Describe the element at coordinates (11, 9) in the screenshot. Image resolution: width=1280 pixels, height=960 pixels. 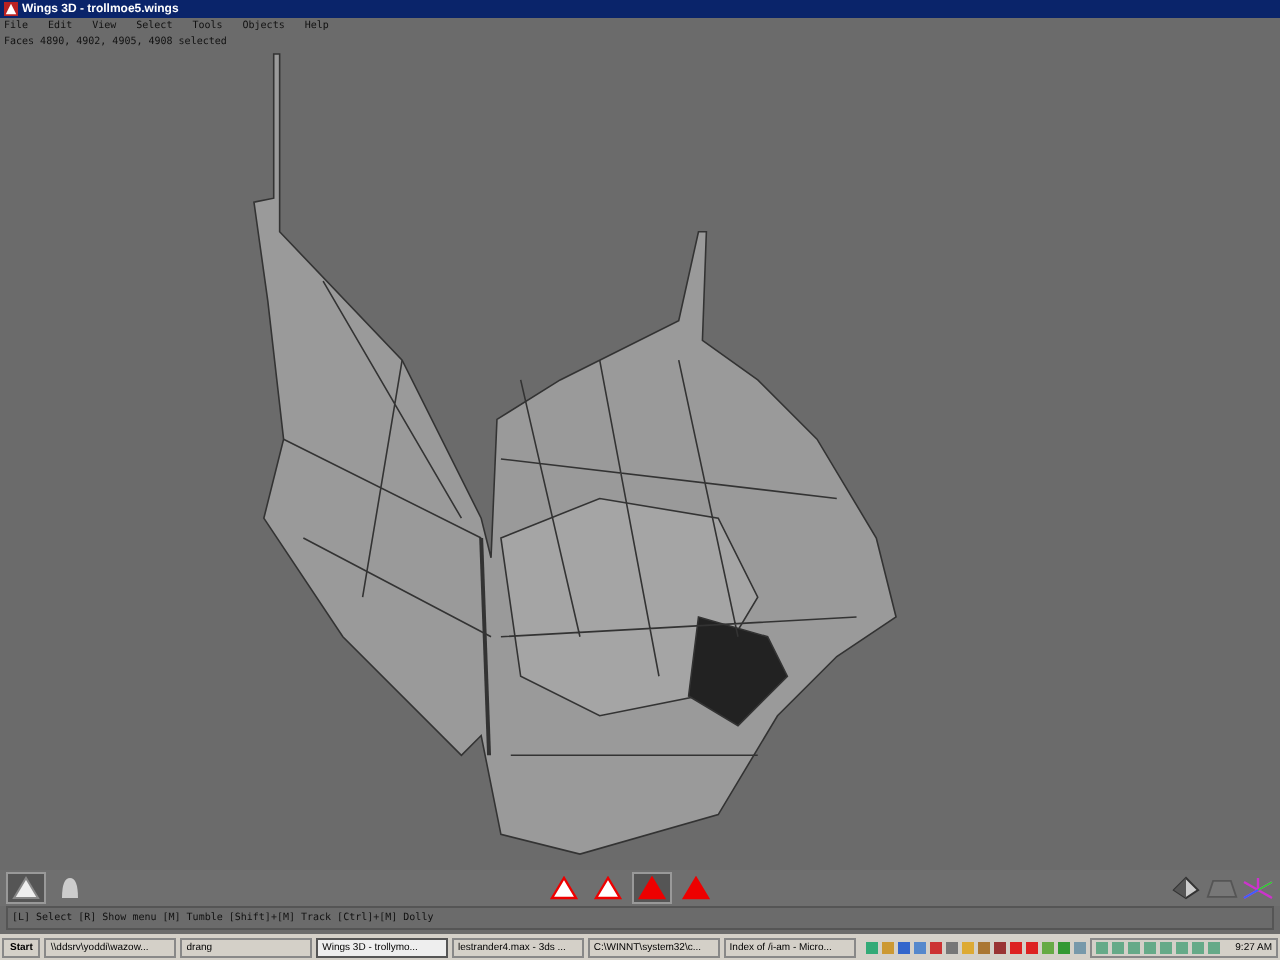
I see `app-icon` at that location.